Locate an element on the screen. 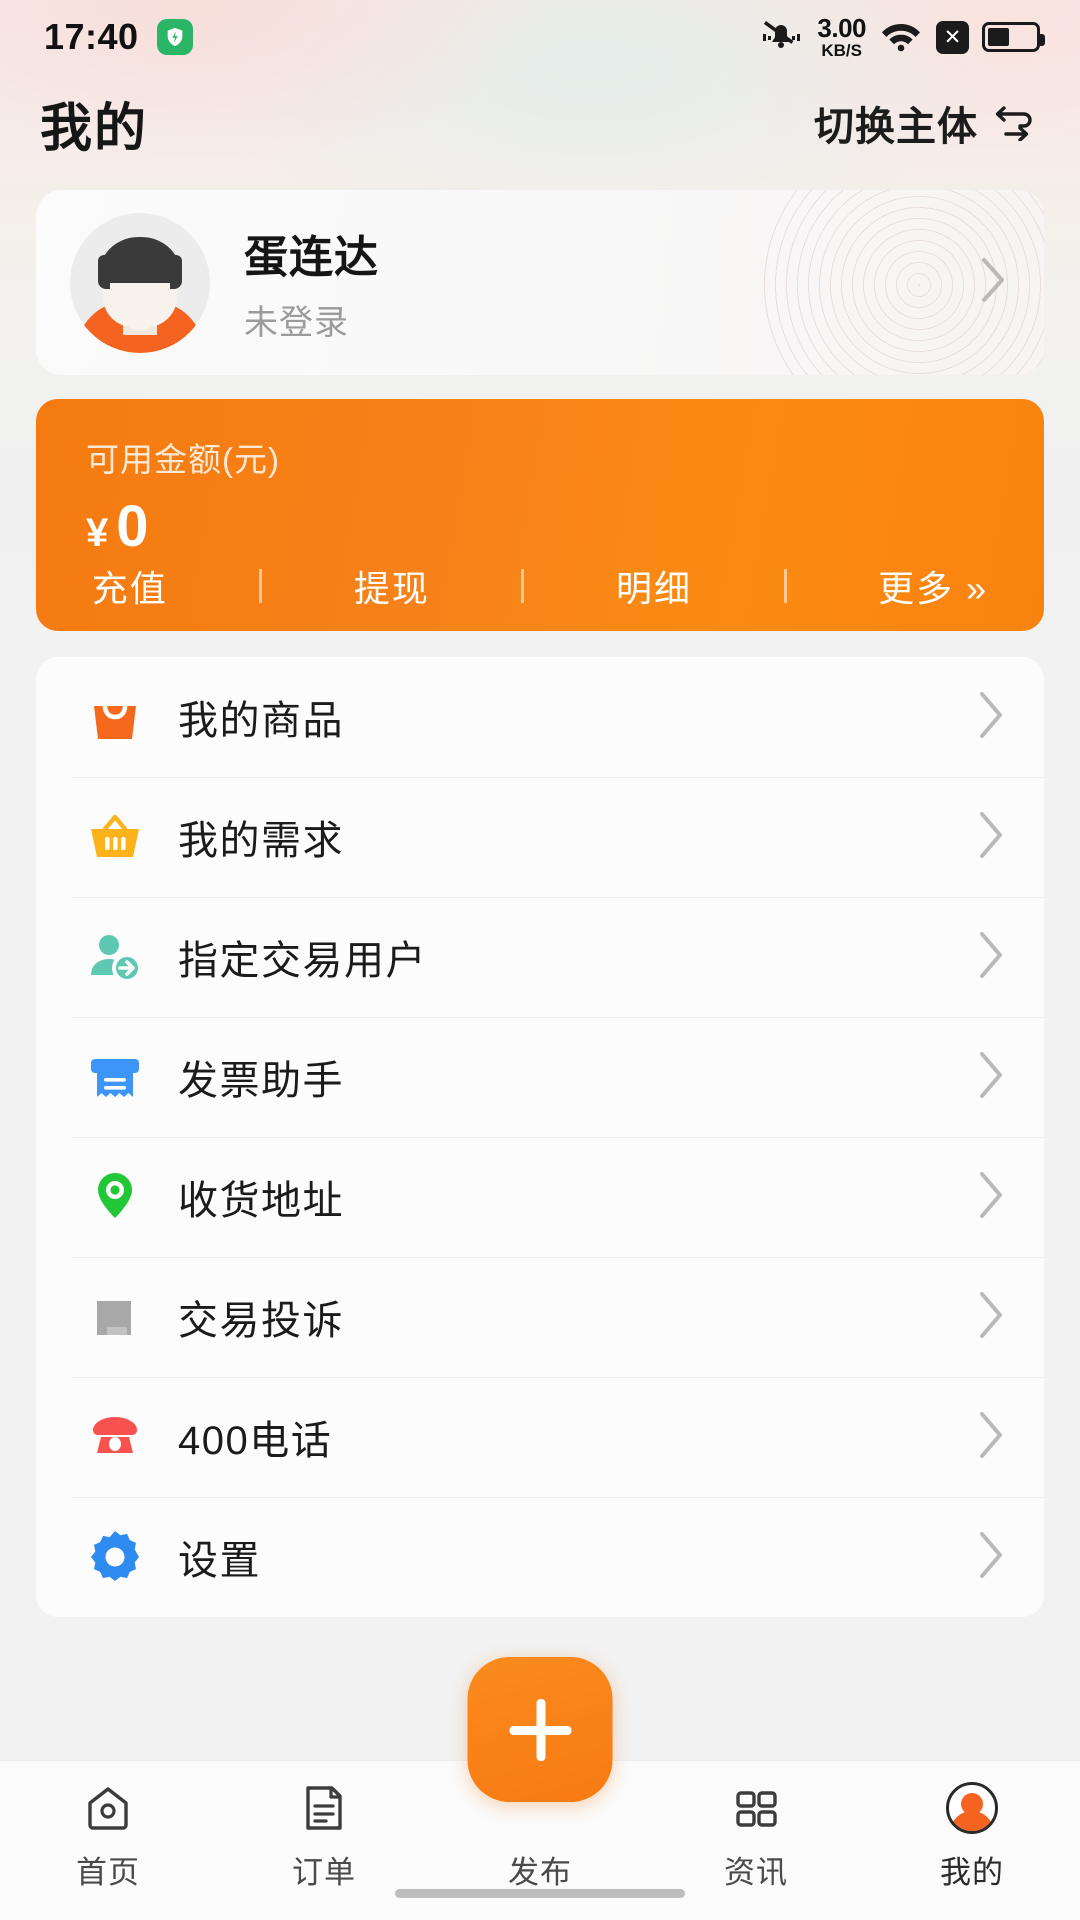 The width and height of the screenshot is (1080, 1920). menu-item-label: 400电话 is located at coordinates (255, 1441).